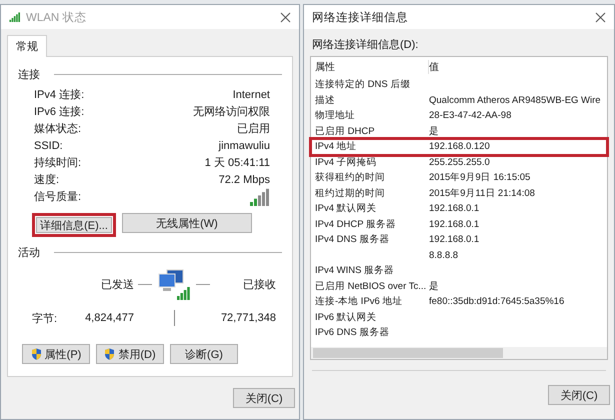  Describe the element at coordinates (48, 146) in the screenshot. I see `field-label: SSID:` at that location.